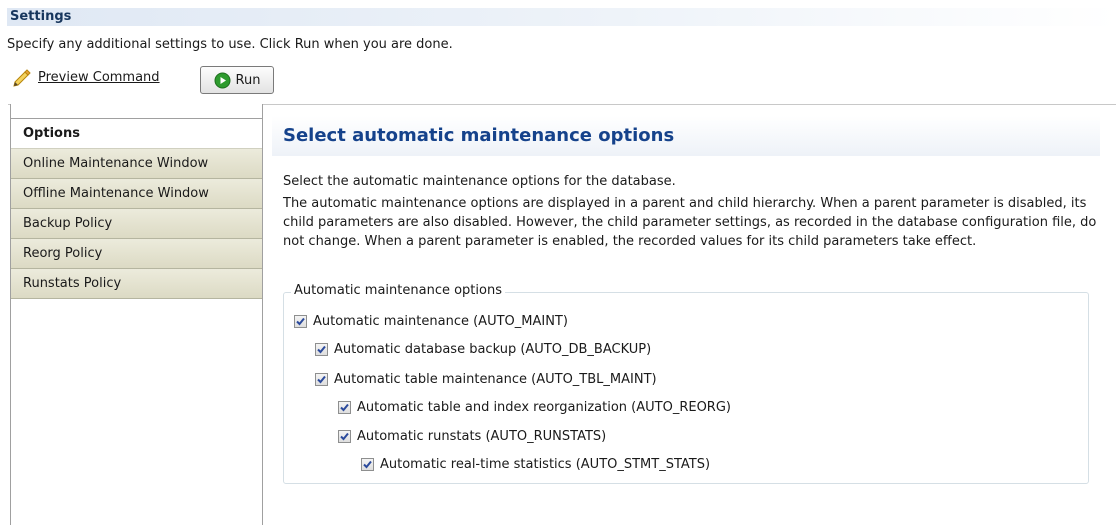  I want to click on sidebar-item-runstats-policy: Runstats Policy, so click(136, 284).